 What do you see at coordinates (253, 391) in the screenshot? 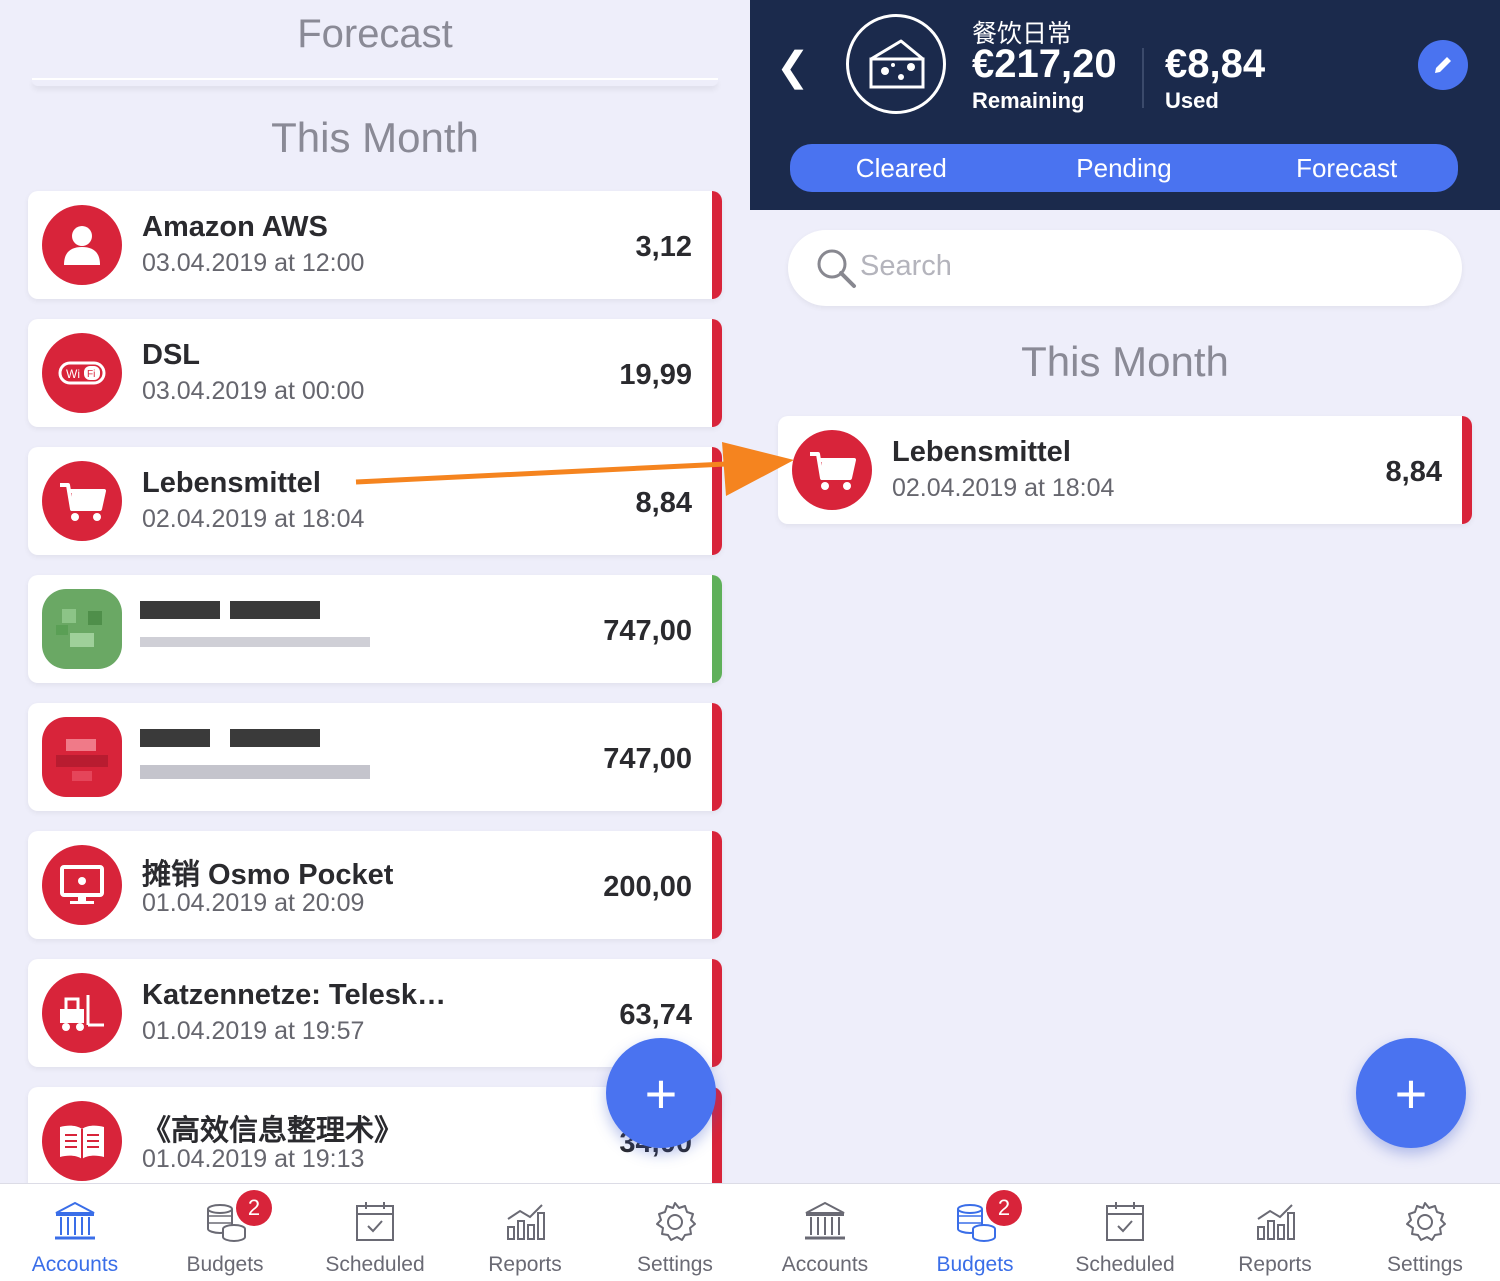
I see `transaction-date: 03.04.2019 at 00:00` at bounding box center [253, 391].